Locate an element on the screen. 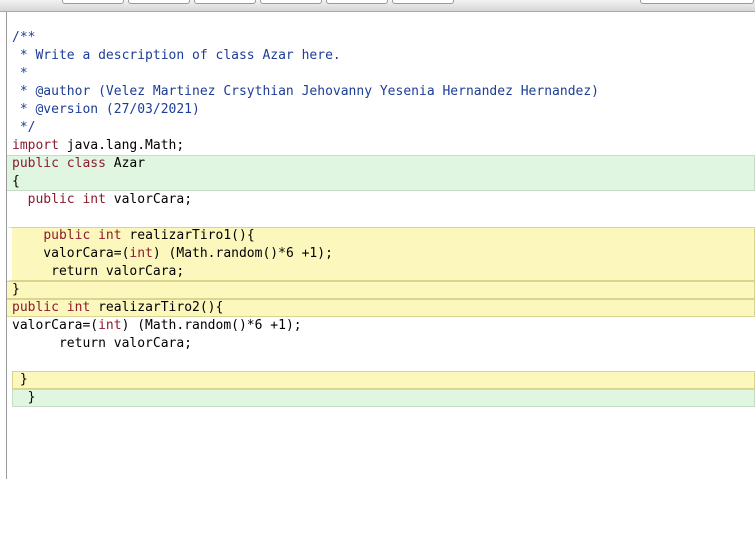 Image resolution: width=755 pixels, height=549 pixels. keyword-token: import is located at coordinates (35, 145).